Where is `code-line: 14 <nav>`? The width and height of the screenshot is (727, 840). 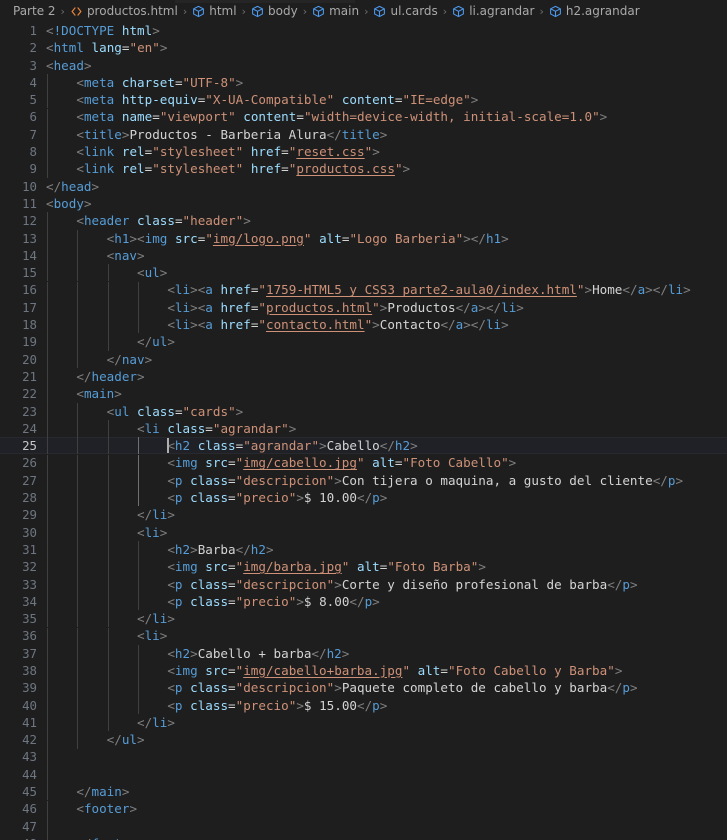 code-line: 14 <nav> is located at coordinates (363, 255).